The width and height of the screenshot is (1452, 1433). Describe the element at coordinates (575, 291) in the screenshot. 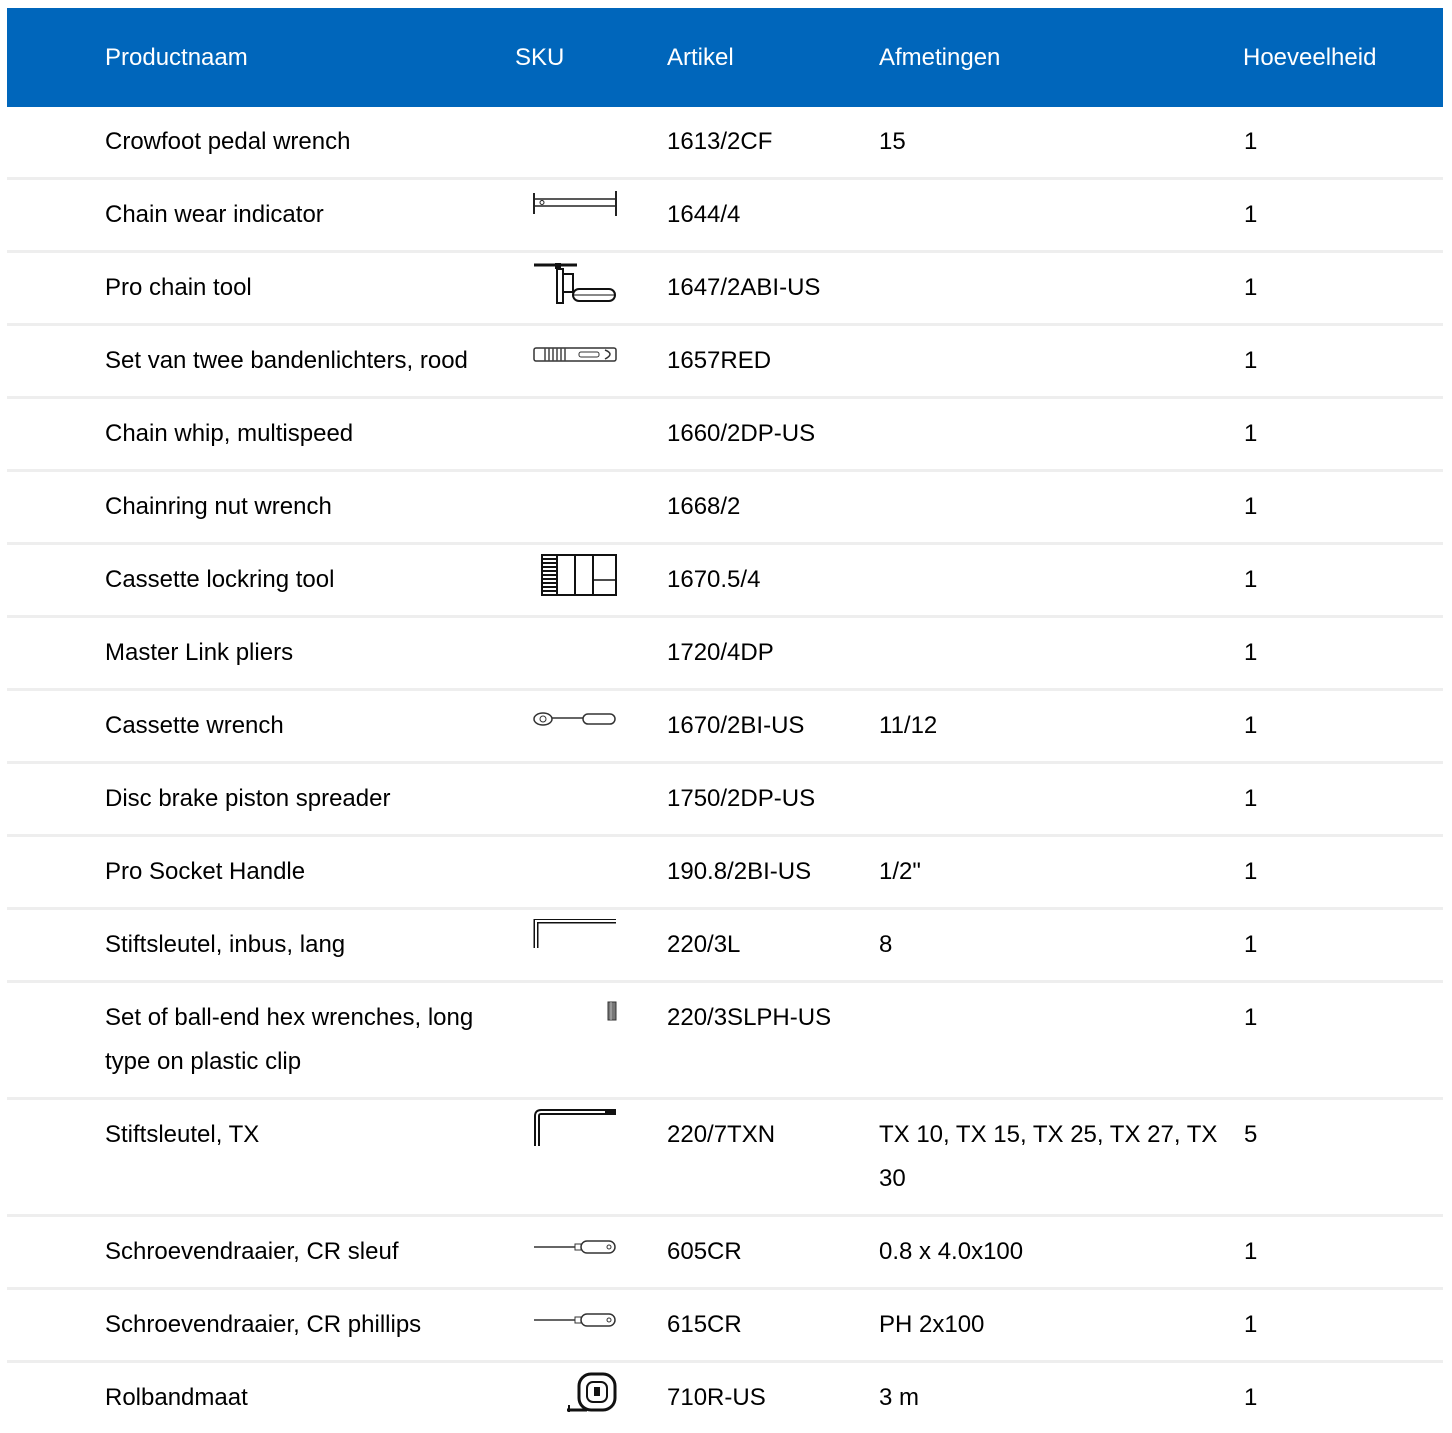

I see `chain-tool-icon` at that location.